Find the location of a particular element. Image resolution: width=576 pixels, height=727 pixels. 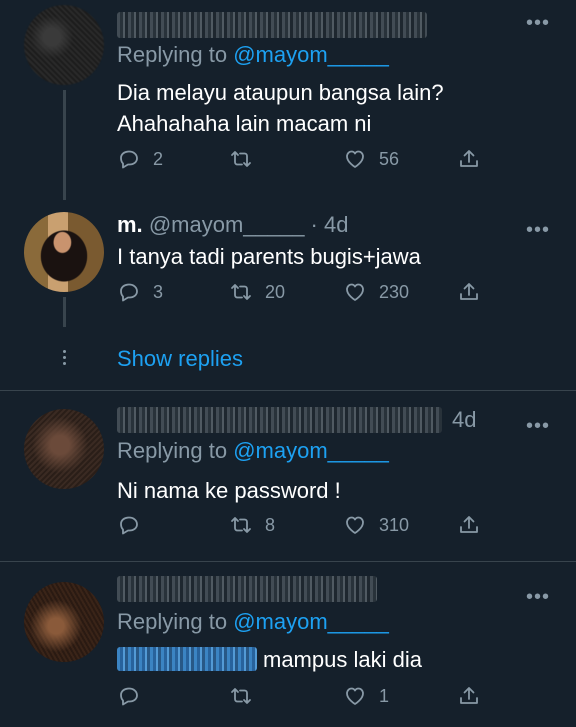

more-replies-dots is located at coordinates (64, 359).